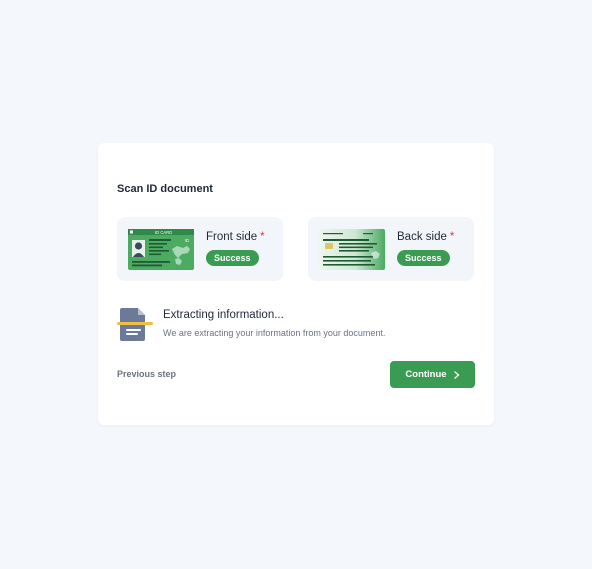 The height and width of the screenshot is (569, 592). I want to click on previous-step-link: Previous step, so click(146, 374).